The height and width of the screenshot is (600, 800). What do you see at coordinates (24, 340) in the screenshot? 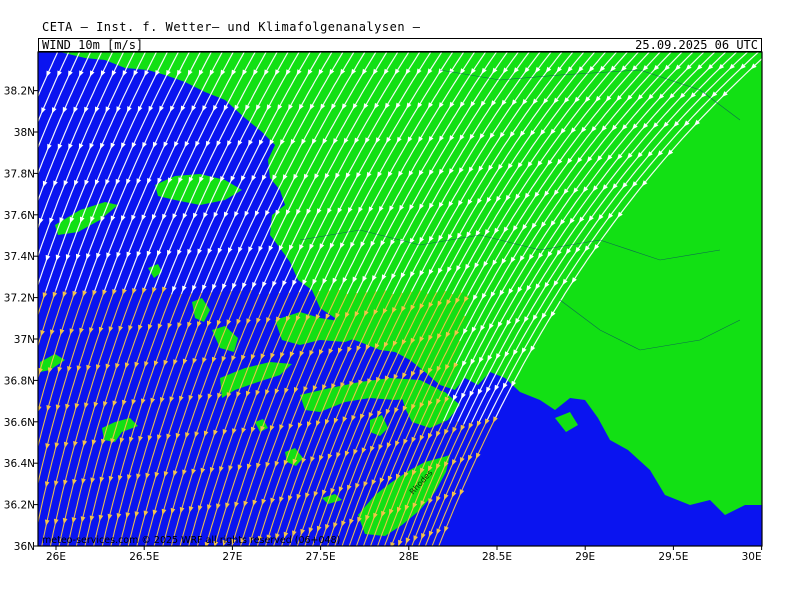
I see `lat-label: 37N` at bounding box center [24, 340].